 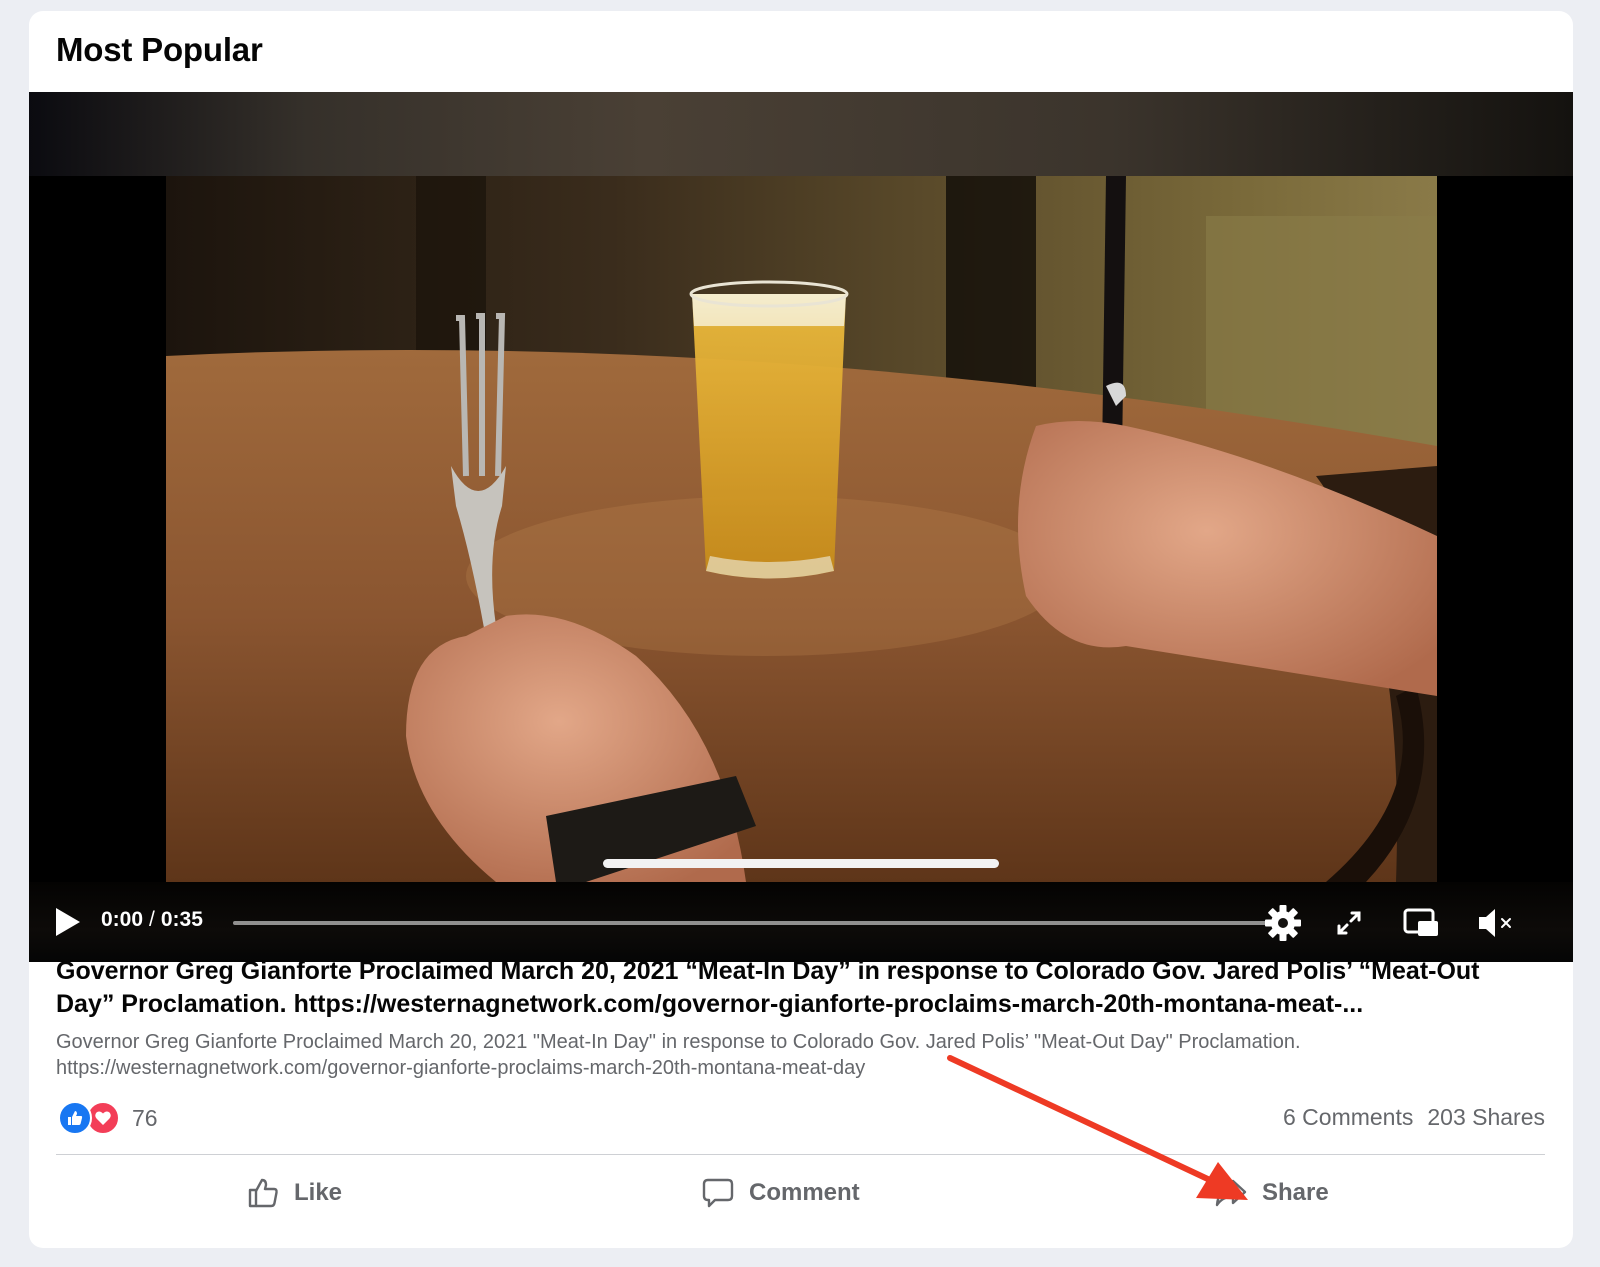 I want to click on like-button: Like, so click(x=294, y=1193).